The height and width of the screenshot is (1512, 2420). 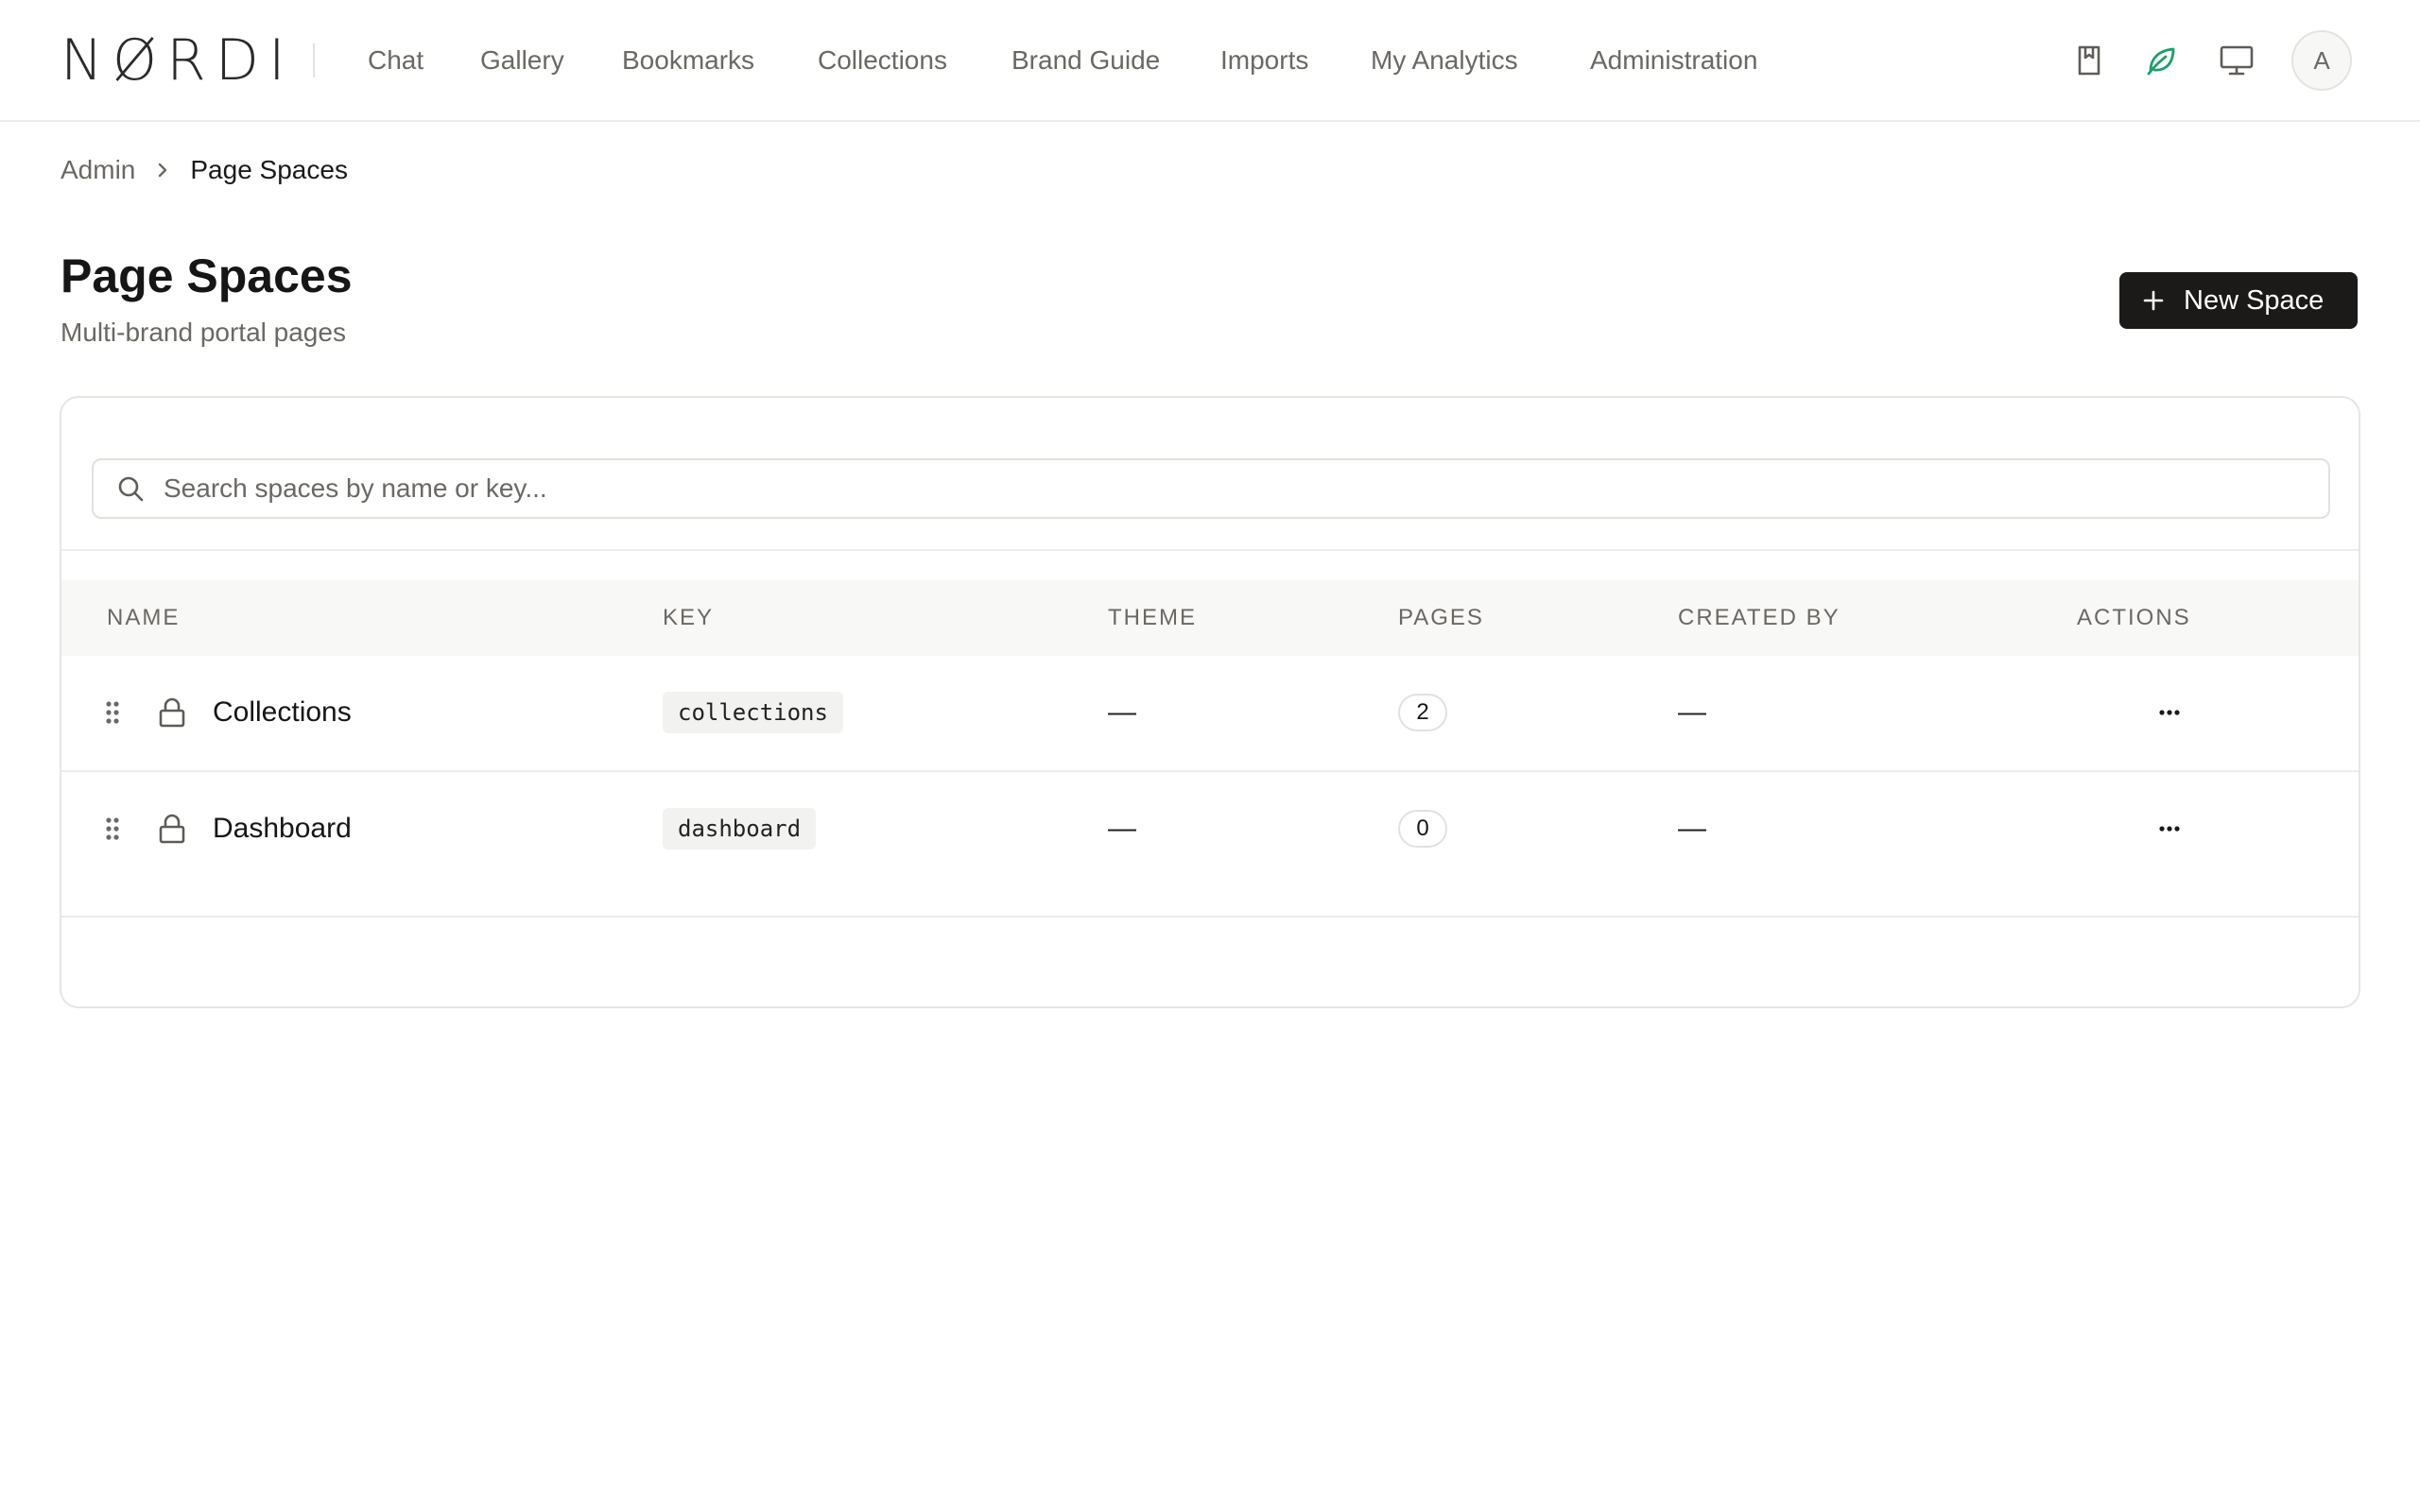 I want to click on search-icon, so click(x=130, y=488).